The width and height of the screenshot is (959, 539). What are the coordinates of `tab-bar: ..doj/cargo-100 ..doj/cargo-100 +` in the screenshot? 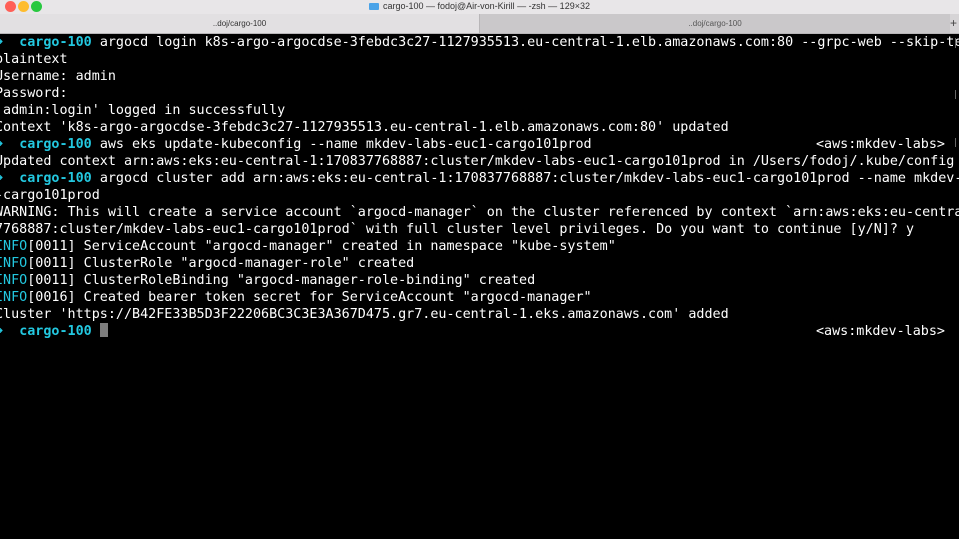 It's located at (479, 24).